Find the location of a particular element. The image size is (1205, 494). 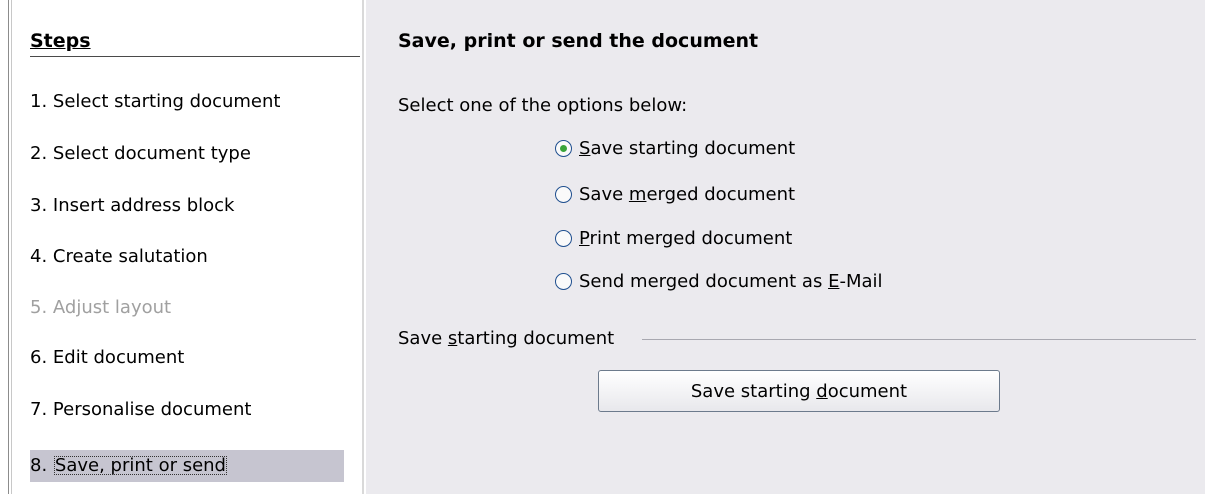

step-6: 6. Edit document is located at coordinates (111, 358).